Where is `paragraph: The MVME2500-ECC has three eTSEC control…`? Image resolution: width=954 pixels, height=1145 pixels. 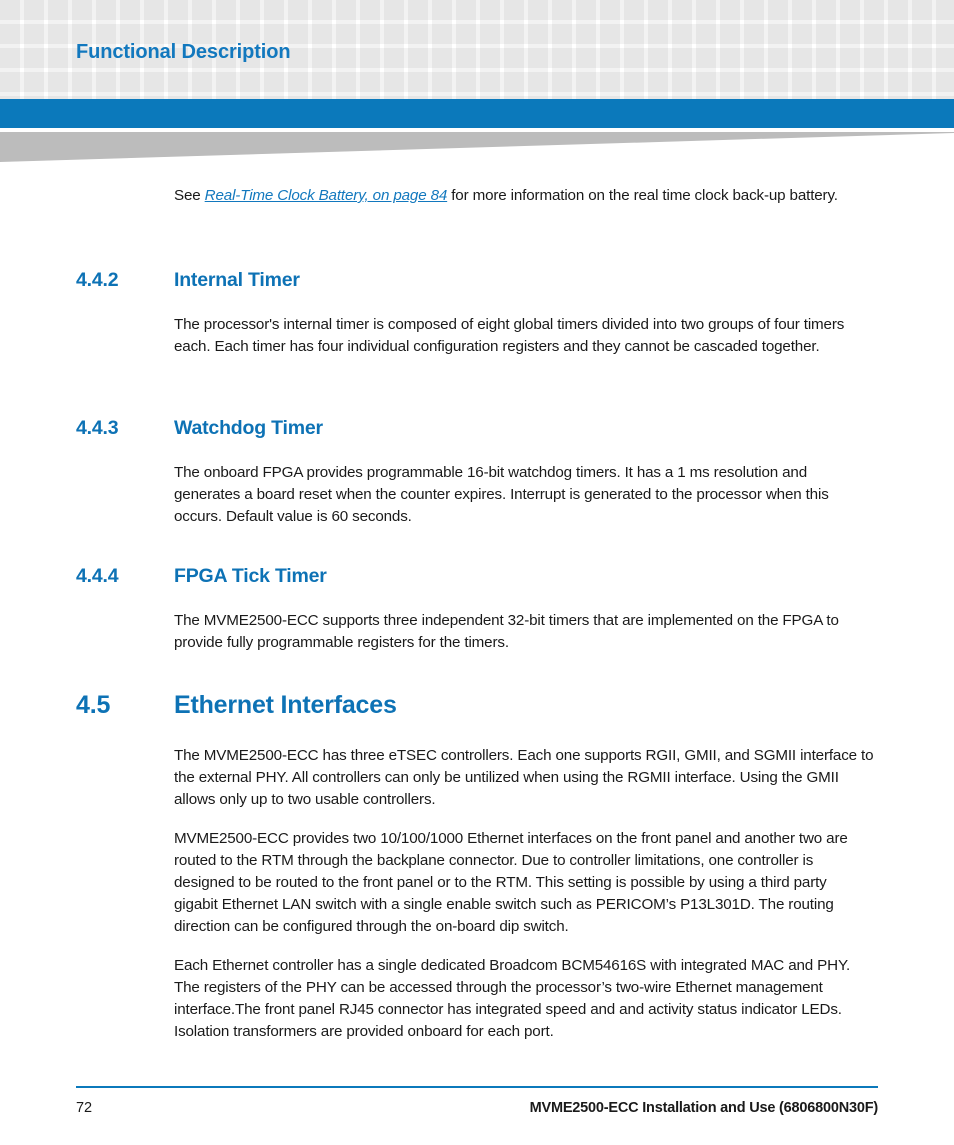 paragraph: The MVME2500-ECC has three eTSEC control… is located at coordinates (524, 777).